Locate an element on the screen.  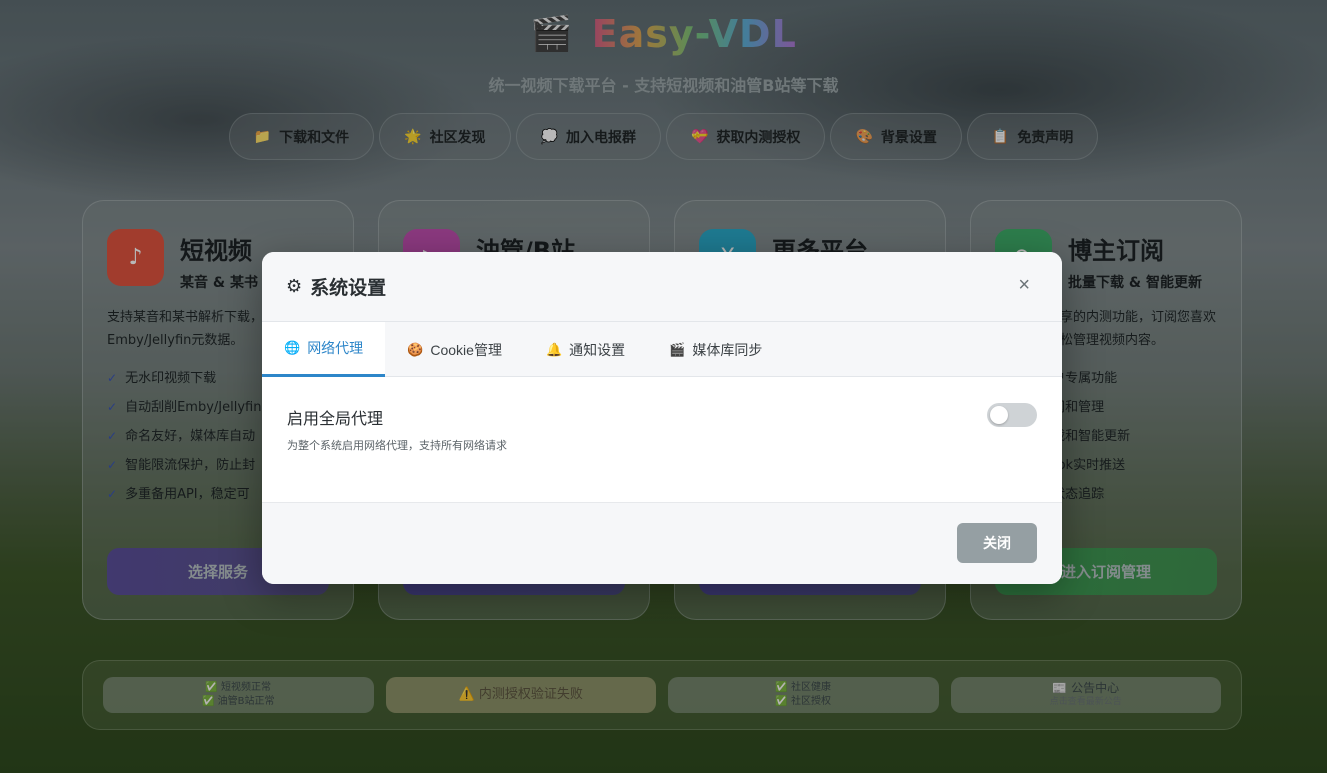
close-button: 关闭 is located at coordinates (997, 543).